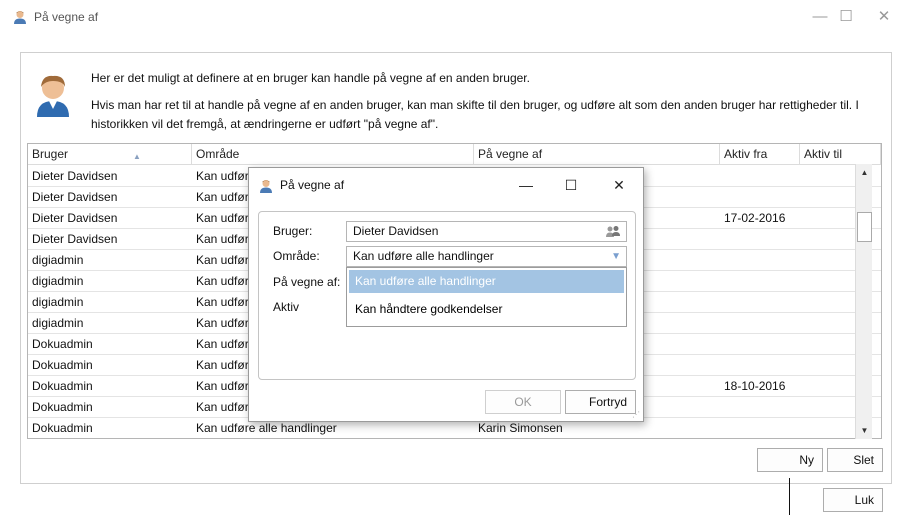 The width and height of the screenshot is (901, 515). Describe the element at coordinates (883, 17) in the screenshot. I see `close-button: ✕` at that location.